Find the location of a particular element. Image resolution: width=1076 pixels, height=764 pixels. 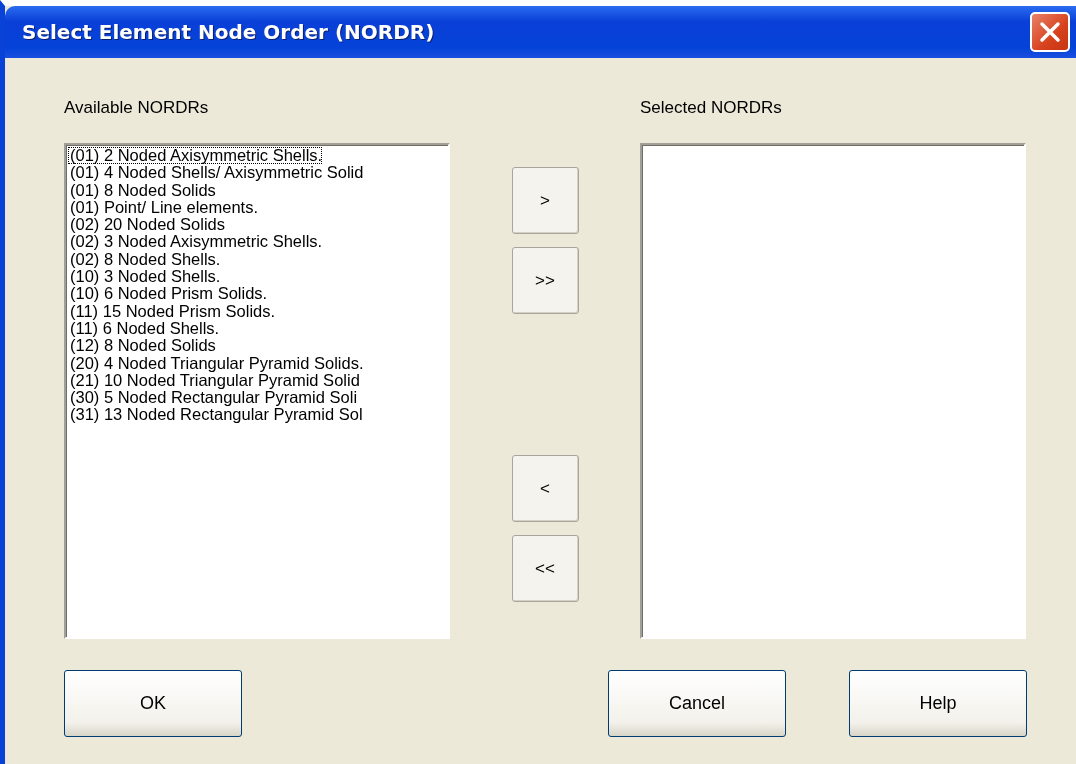

list-item: (30) 5 Noded Rectangular Pyramid Soli is located at coordinates (213, 398).